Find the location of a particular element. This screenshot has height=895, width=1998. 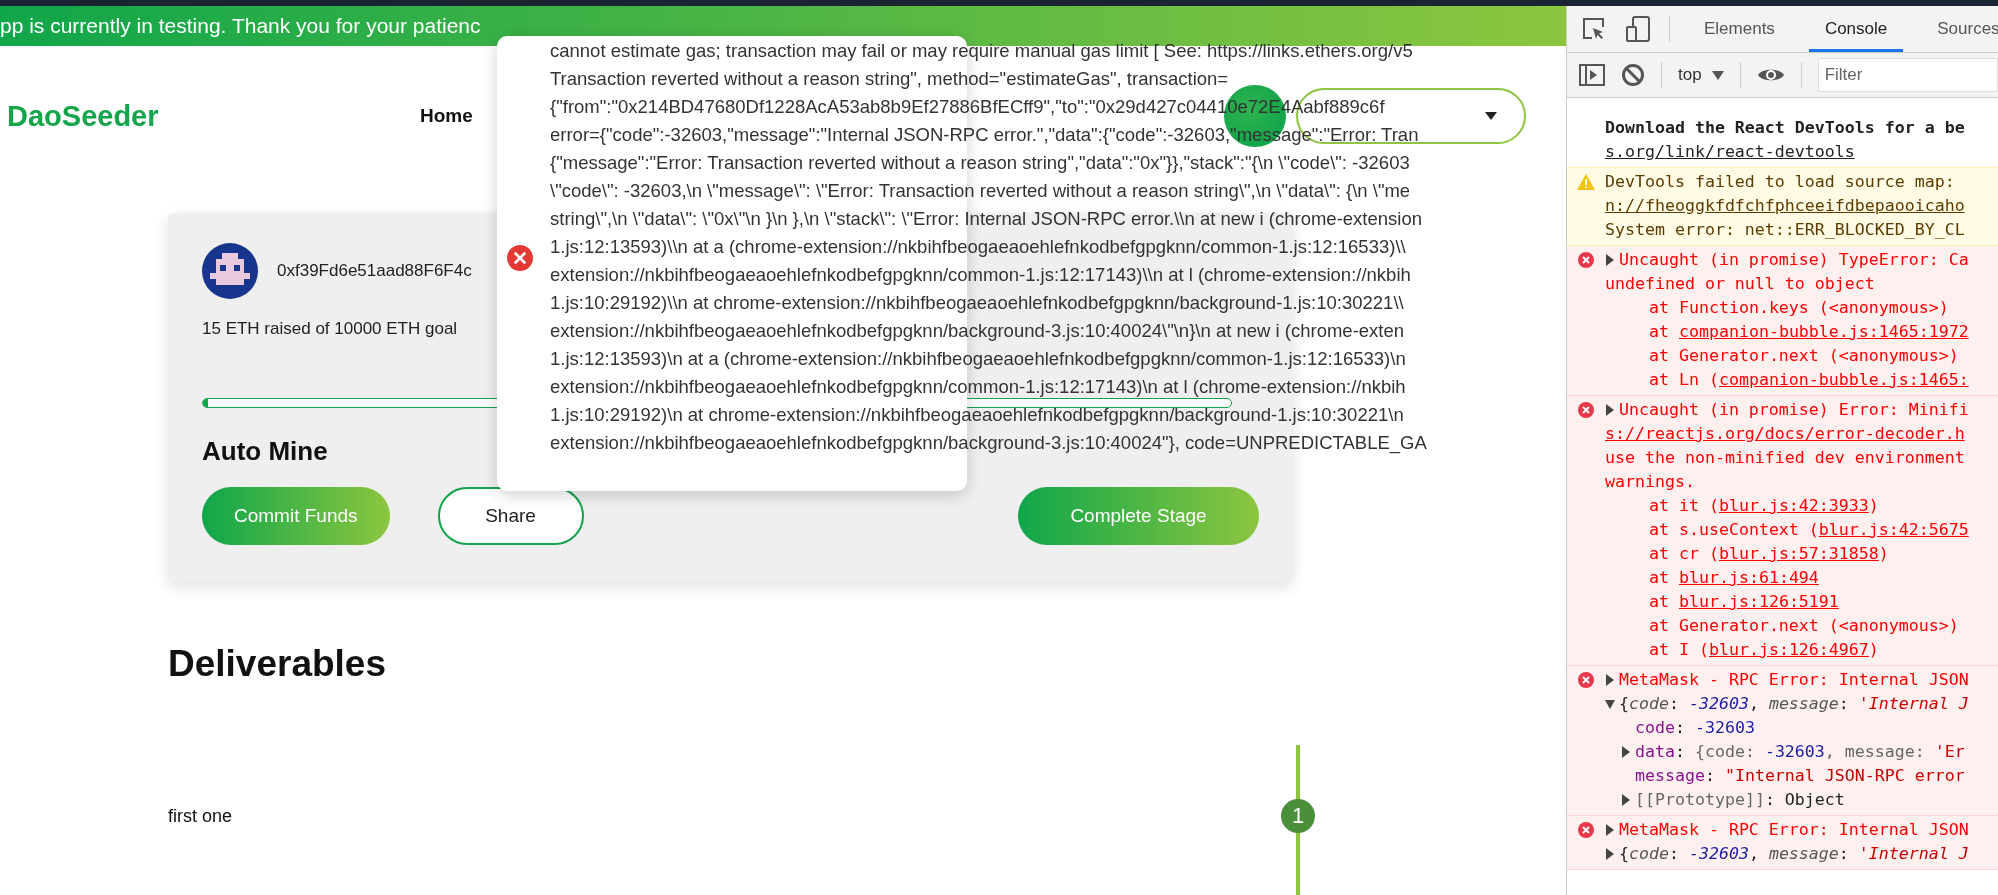

nav-link: Home is located at coordinates (446, 116).